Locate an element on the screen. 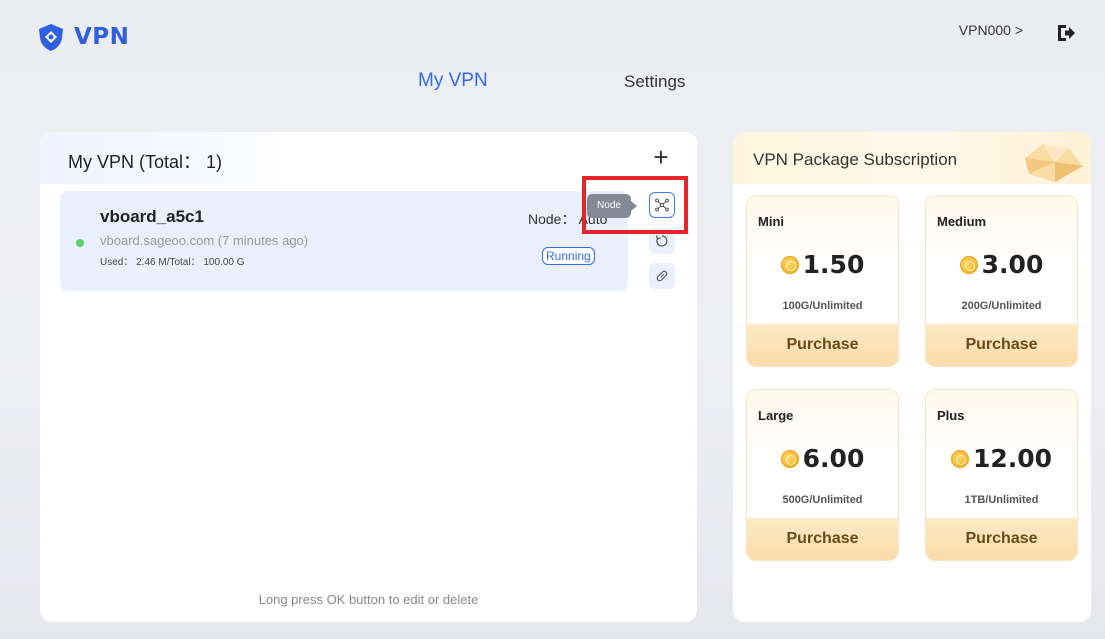  package-amount: 1.50 is located at coordinates (833, 264).